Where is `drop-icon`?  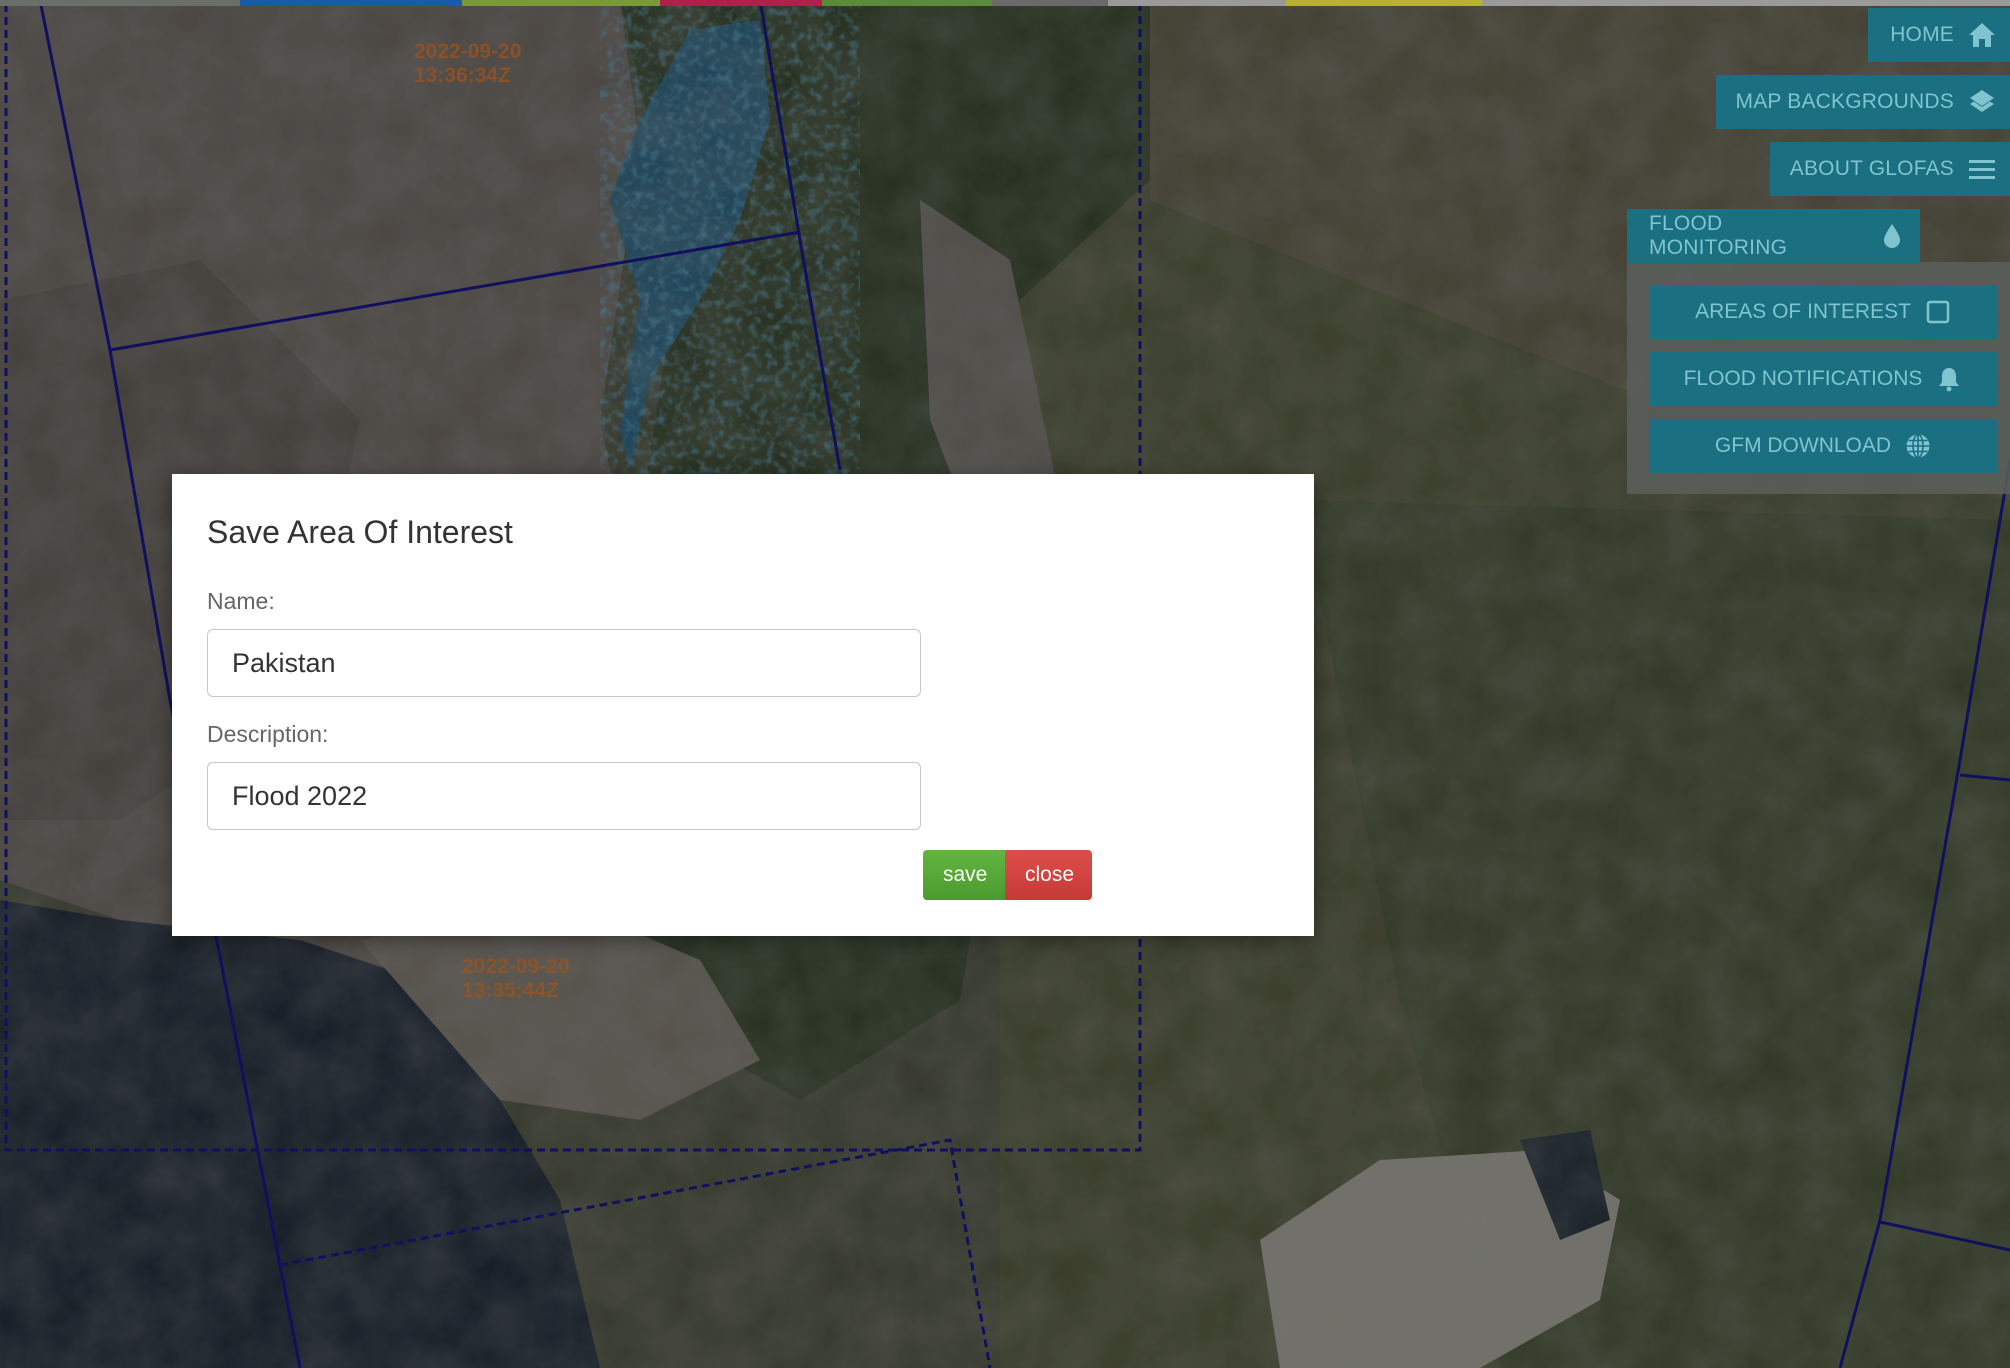 drop-icon is located at coordinates (1892, 236).